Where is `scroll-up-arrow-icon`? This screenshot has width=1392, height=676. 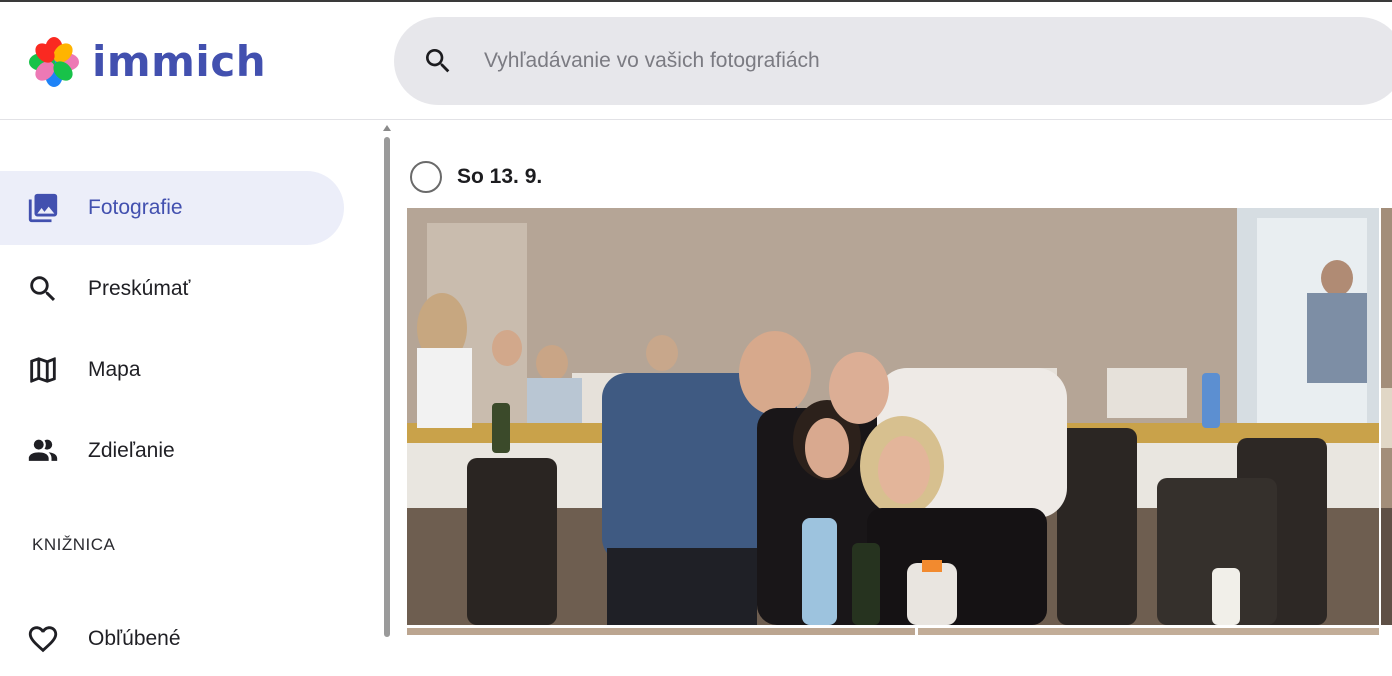 scroll-up-arrow-icon is located at coordinates (387, 128).